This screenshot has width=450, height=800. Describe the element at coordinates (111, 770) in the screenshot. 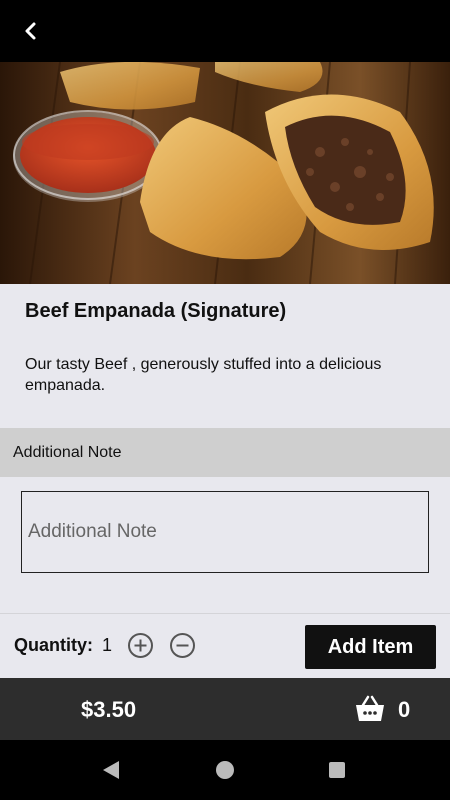

I see `triangle-back-icon` at that location.